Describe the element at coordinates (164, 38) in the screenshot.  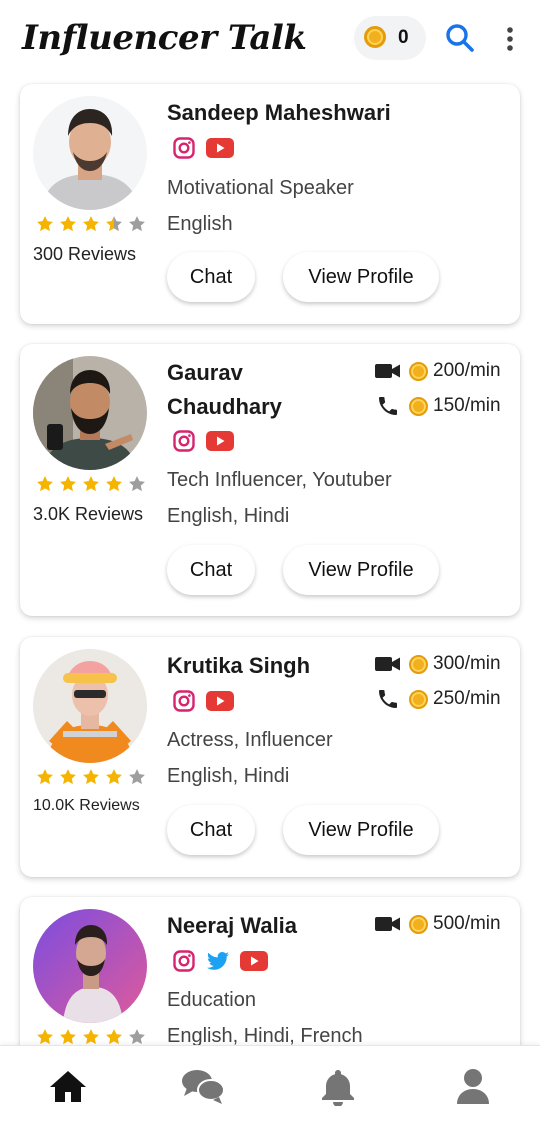
I see `app-title: Influencer Talk` at that location.